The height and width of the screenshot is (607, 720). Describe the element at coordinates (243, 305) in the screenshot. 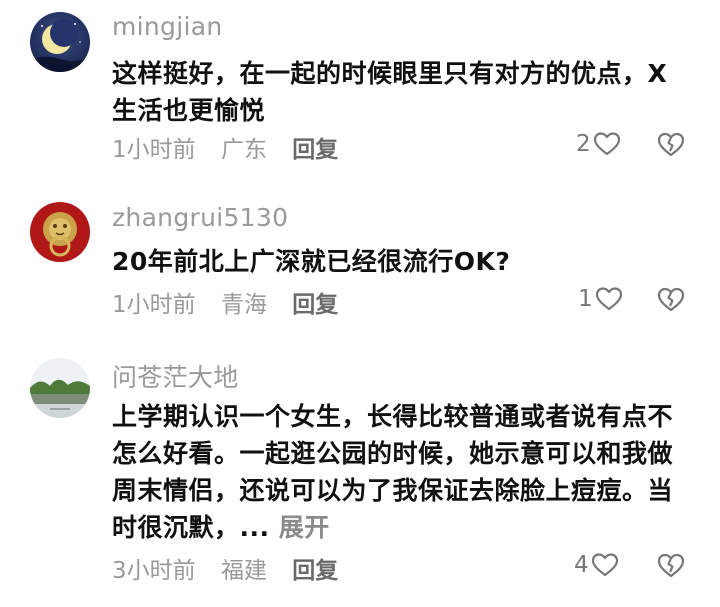

I see `comment-location: 青海` at that location.